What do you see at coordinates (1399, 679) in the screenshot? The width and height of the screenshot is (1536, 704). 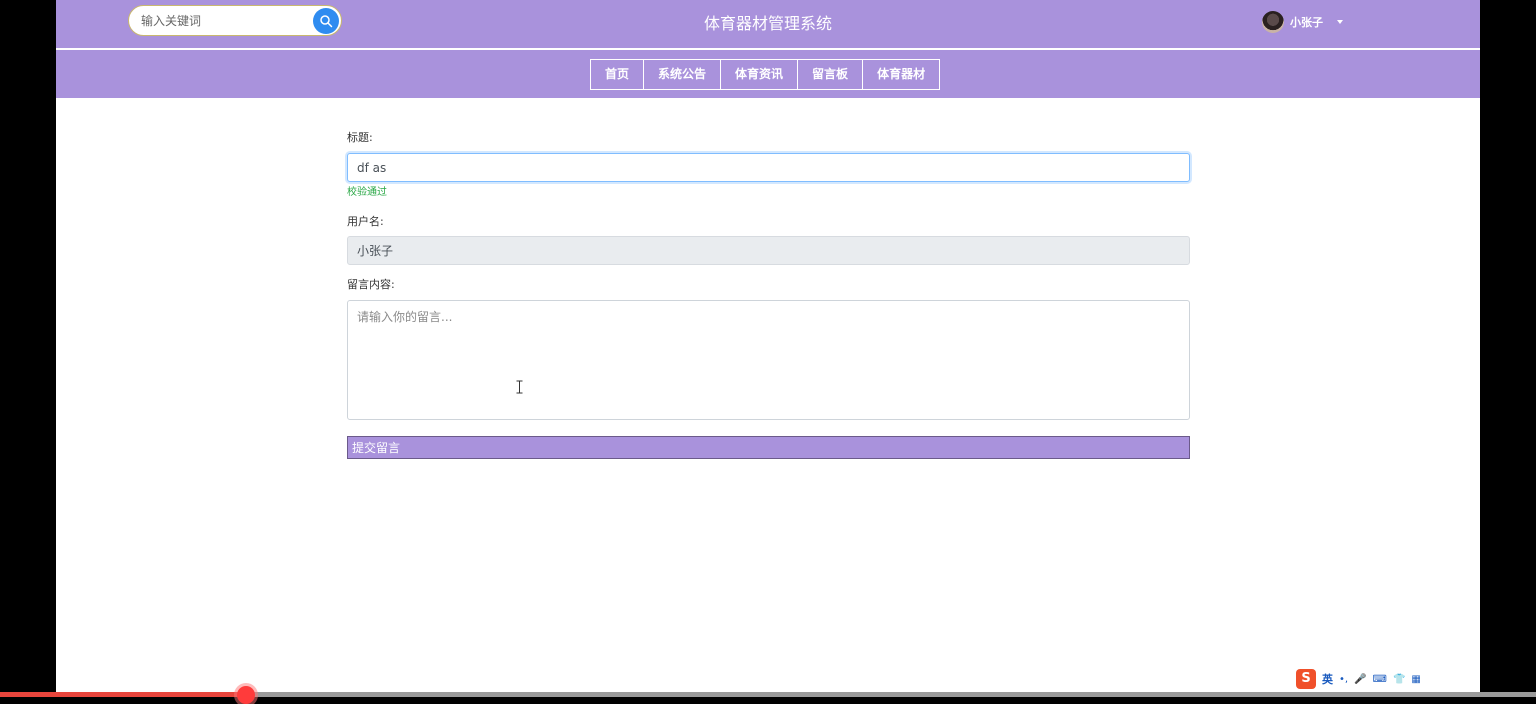 I see `skin-icon: 👕` at bounding box center [1399, 679].